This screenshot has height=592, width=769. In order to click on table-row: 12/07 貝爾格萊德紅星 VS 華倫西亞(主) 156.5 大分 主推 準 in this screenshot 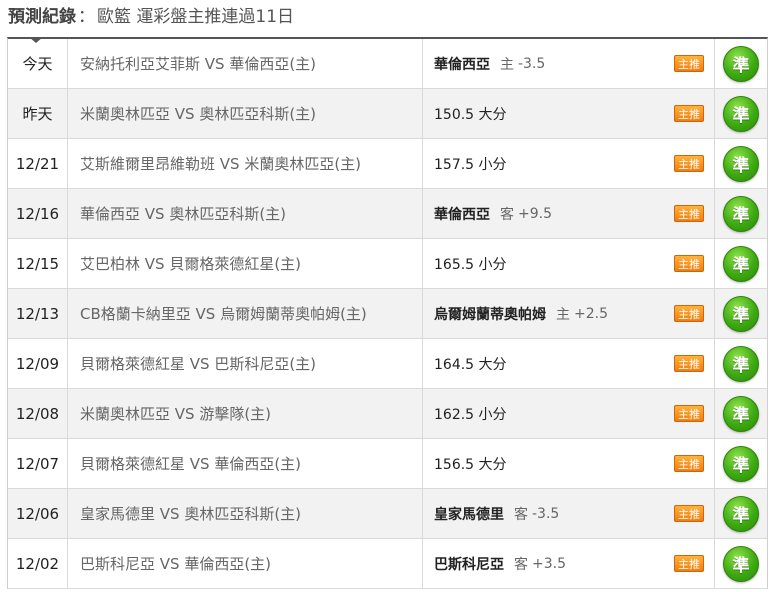, I will do `click(387, 464)`.